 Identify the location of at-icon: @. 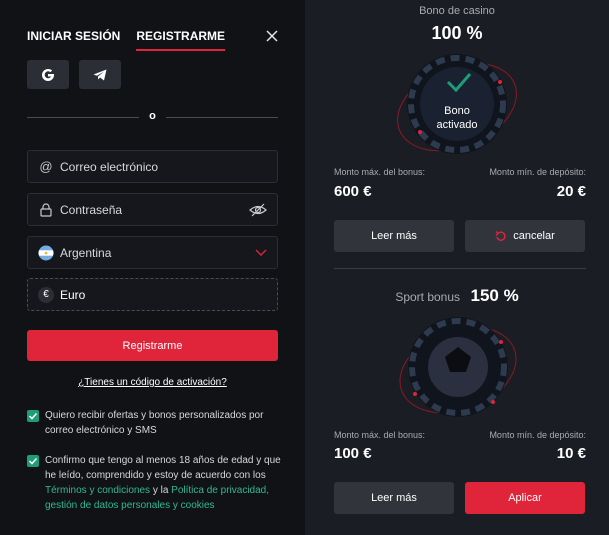
(46, 166).